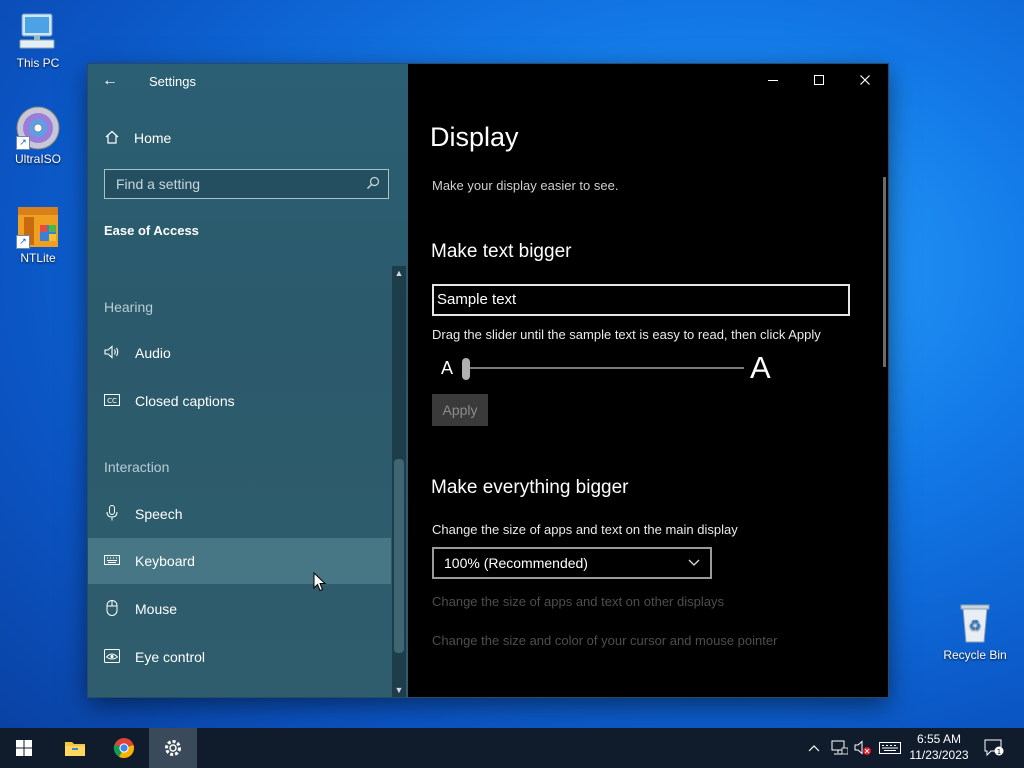 The height and width of the screenshot is (768, 1024). I want to click on sidebar-scrollbar: ▲ ▼, so click(399, 481).